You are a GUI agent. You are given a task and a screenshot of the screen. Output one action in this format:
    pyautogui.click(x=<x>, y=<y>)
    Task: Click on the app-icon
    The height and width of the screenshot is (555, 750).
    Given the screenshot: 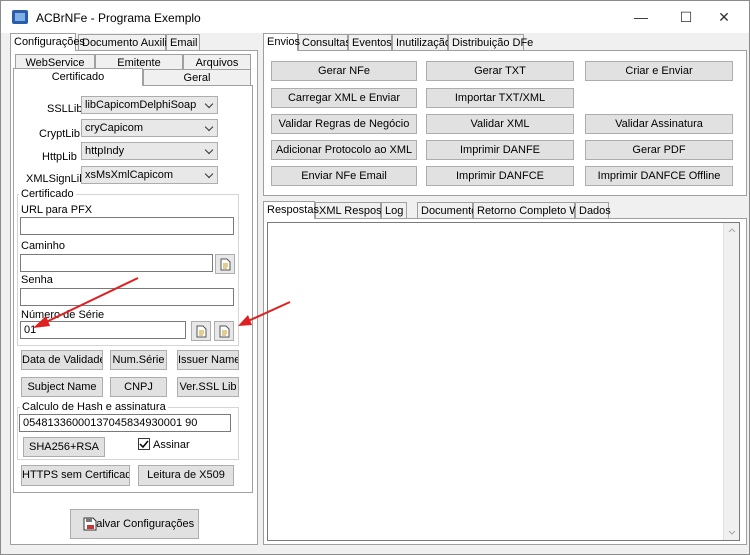 What is the action you would take?
    pyautogui.click(x=20, y=17)
    